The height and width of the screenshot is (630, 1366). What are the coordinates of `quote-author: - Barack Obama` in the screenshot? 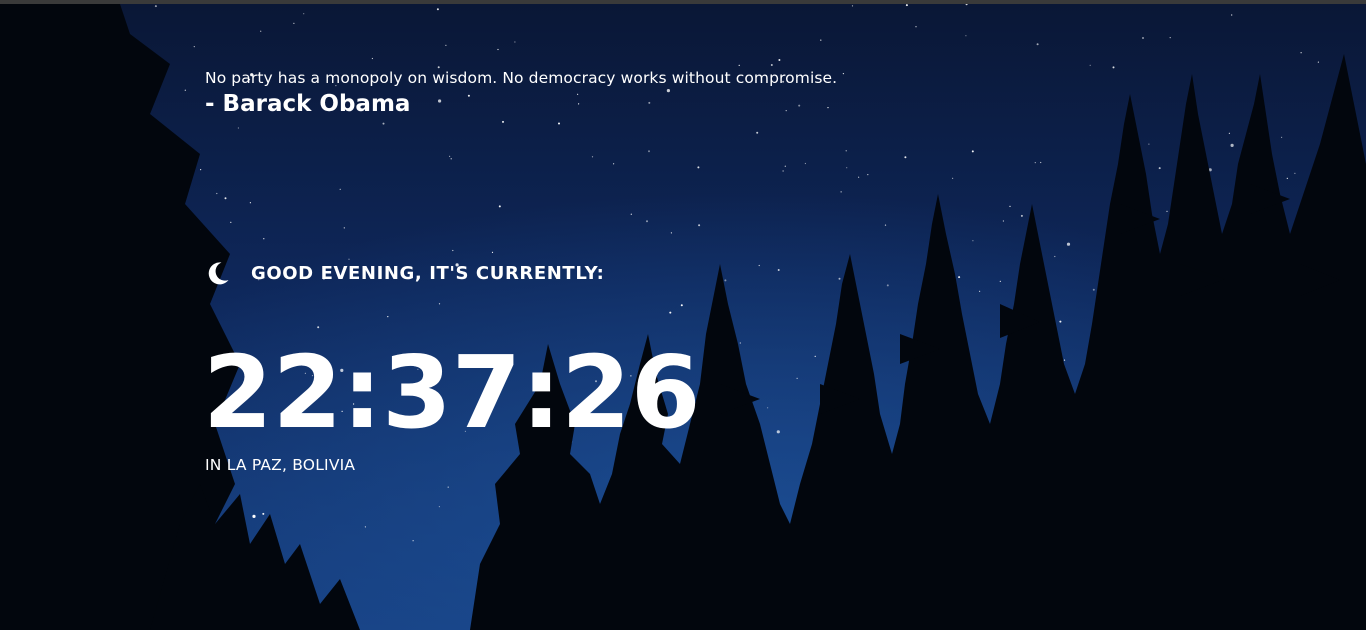 It's located at (308, 104).